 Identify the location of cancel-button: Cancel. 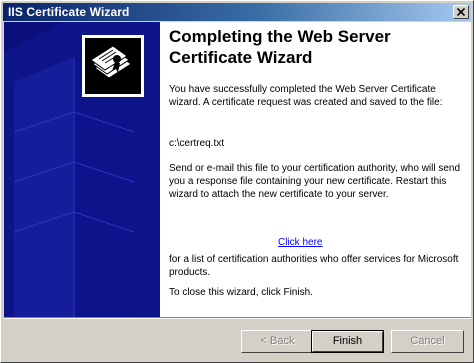
(427, 341).